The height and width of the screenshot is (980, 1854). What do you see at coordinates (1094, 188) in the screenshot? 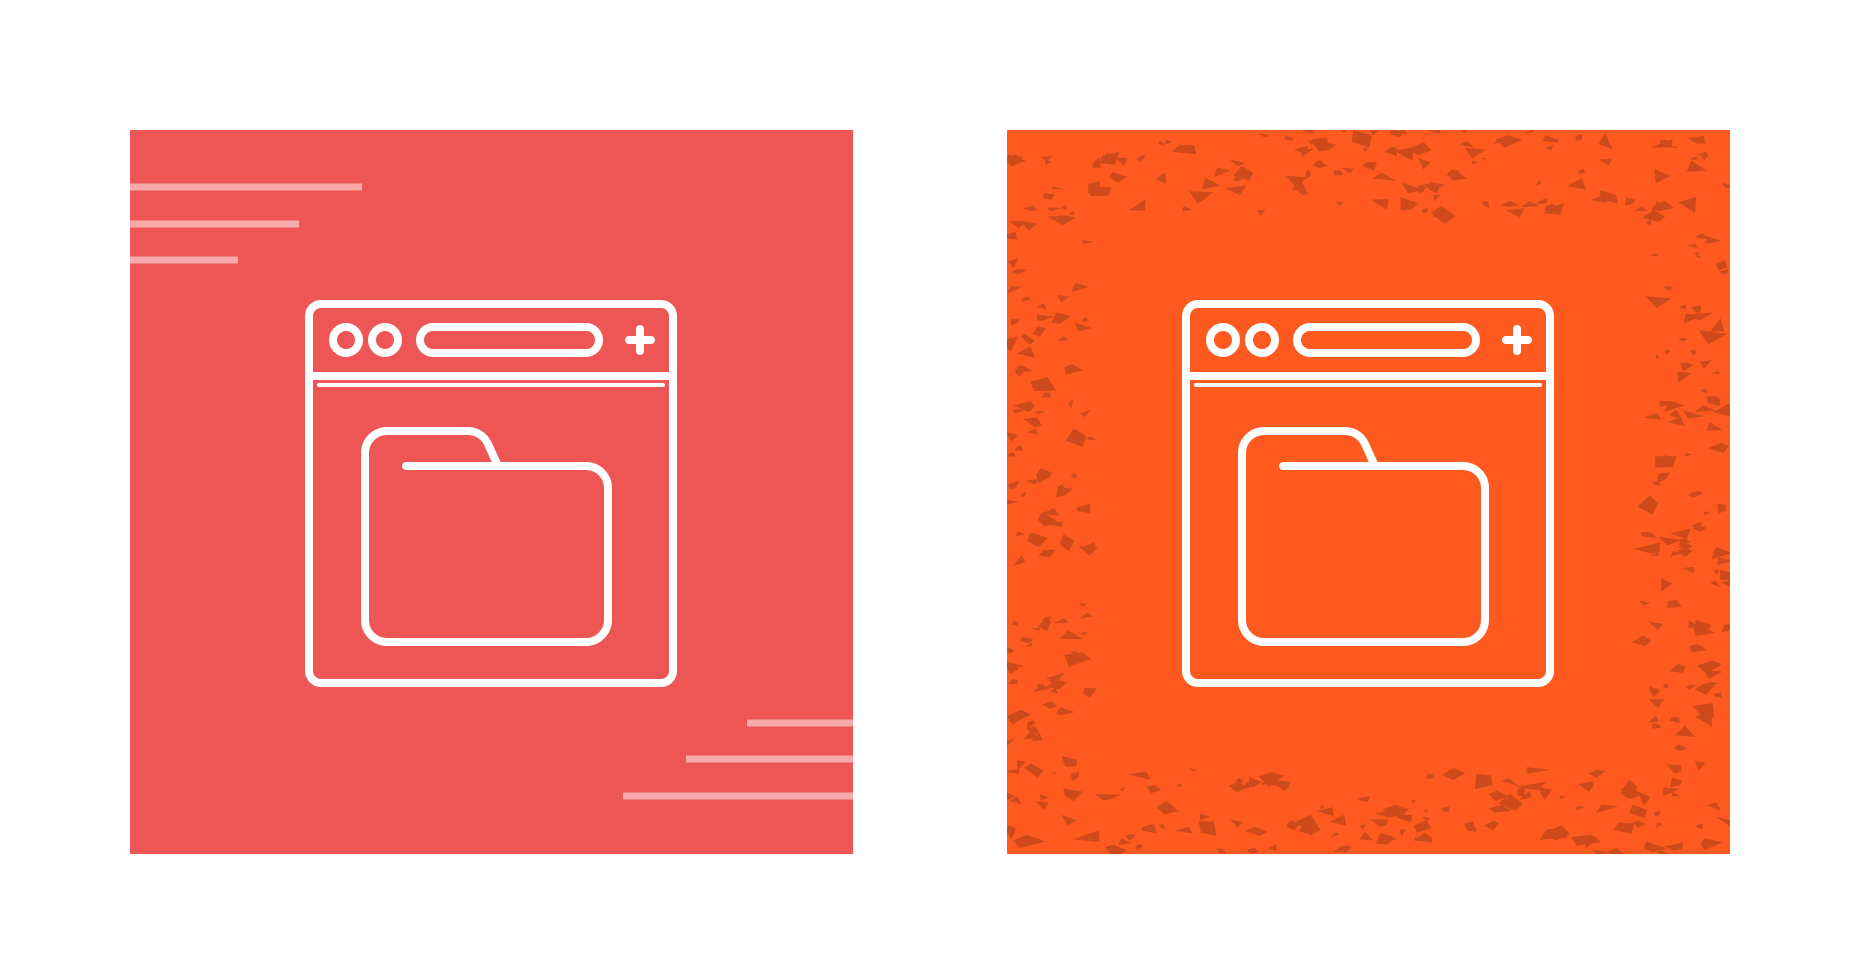
I see `texture-fleck` at bounding box center [1094, 188].